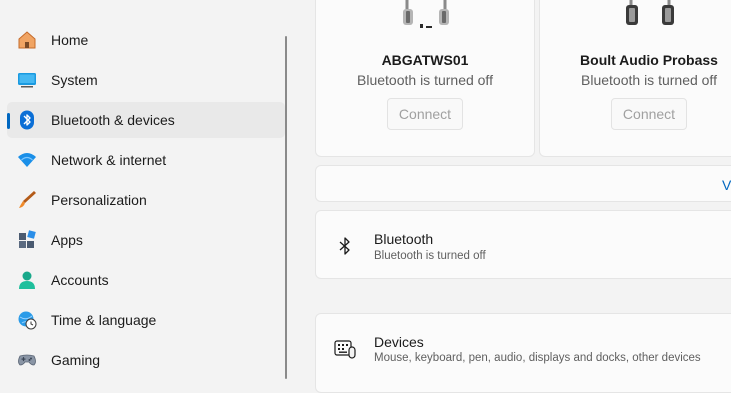 The image size is (731, 393). I want to click on bluetooth-row-subtitle: Bluetooth is turned off, so click(430, 256).